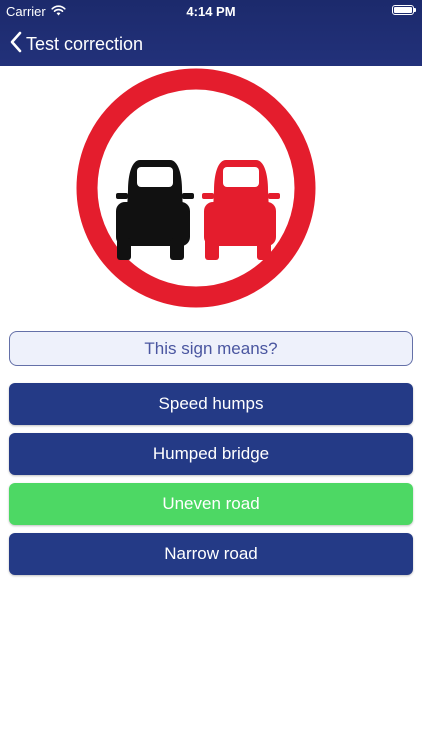  I want to click on answer-label: Uneven road, so click(211, 503).